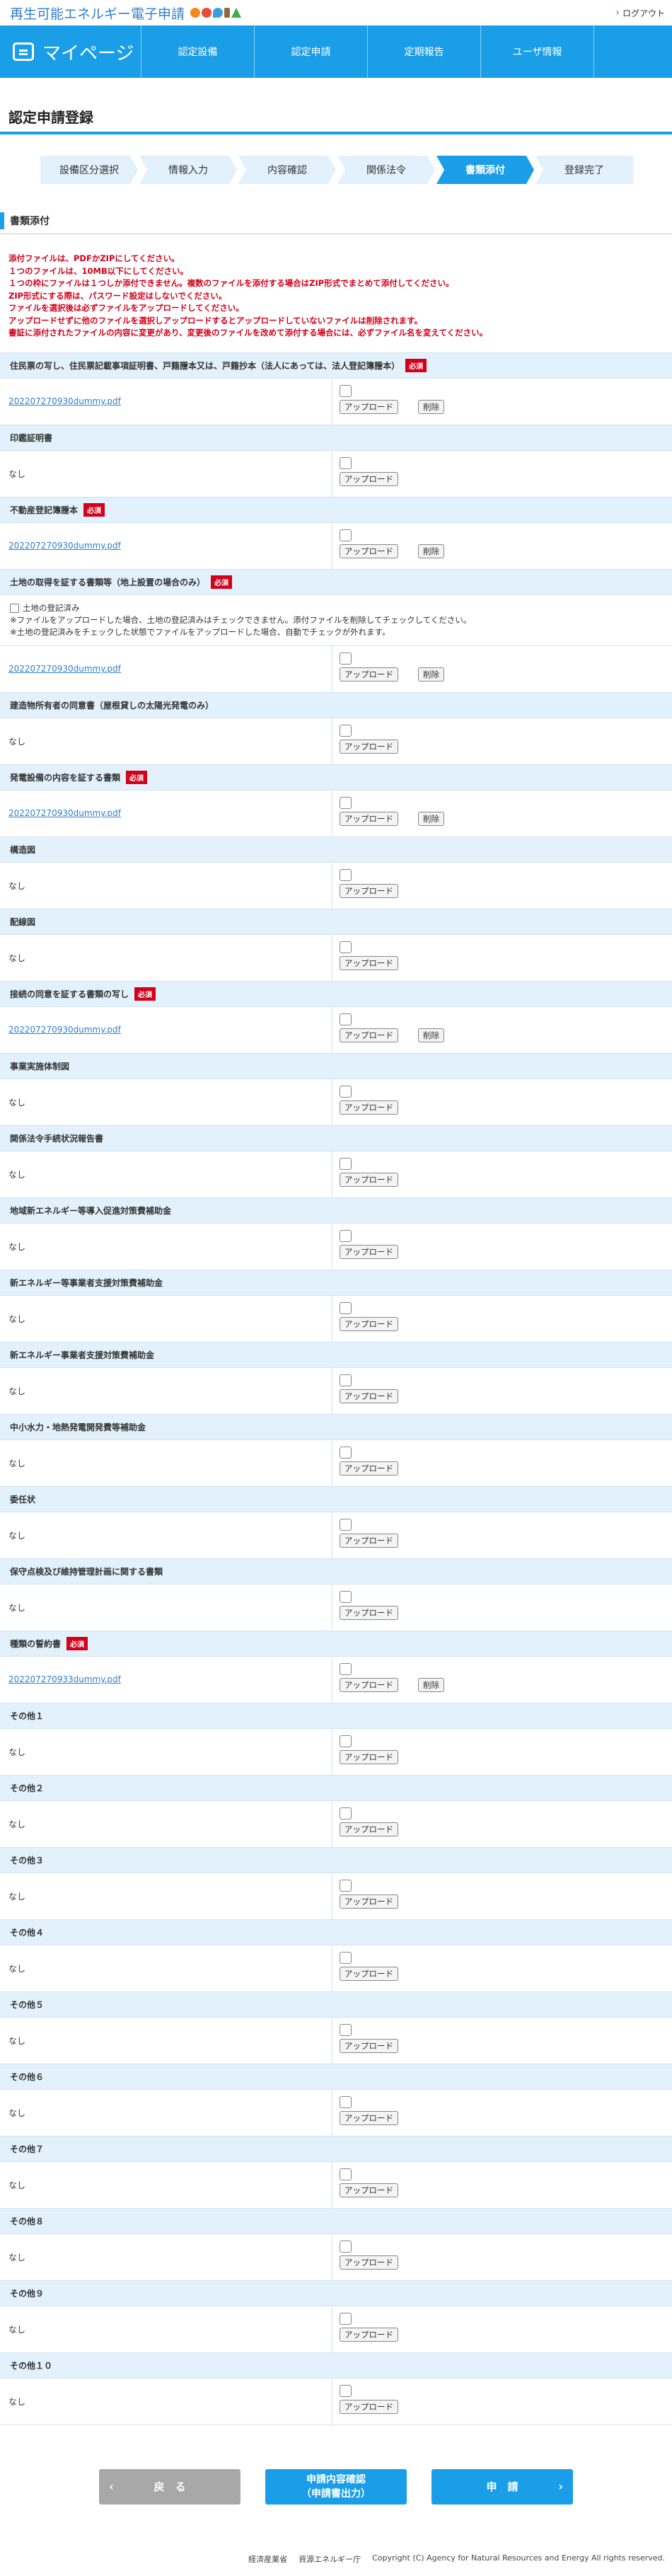 Image resolution: width=672 pixels, height=2576 pixels. What do you see at coordinates (386, 170) in the screenshot?
I see `step-laws: 関係法令` at bounding box center [386, 170].